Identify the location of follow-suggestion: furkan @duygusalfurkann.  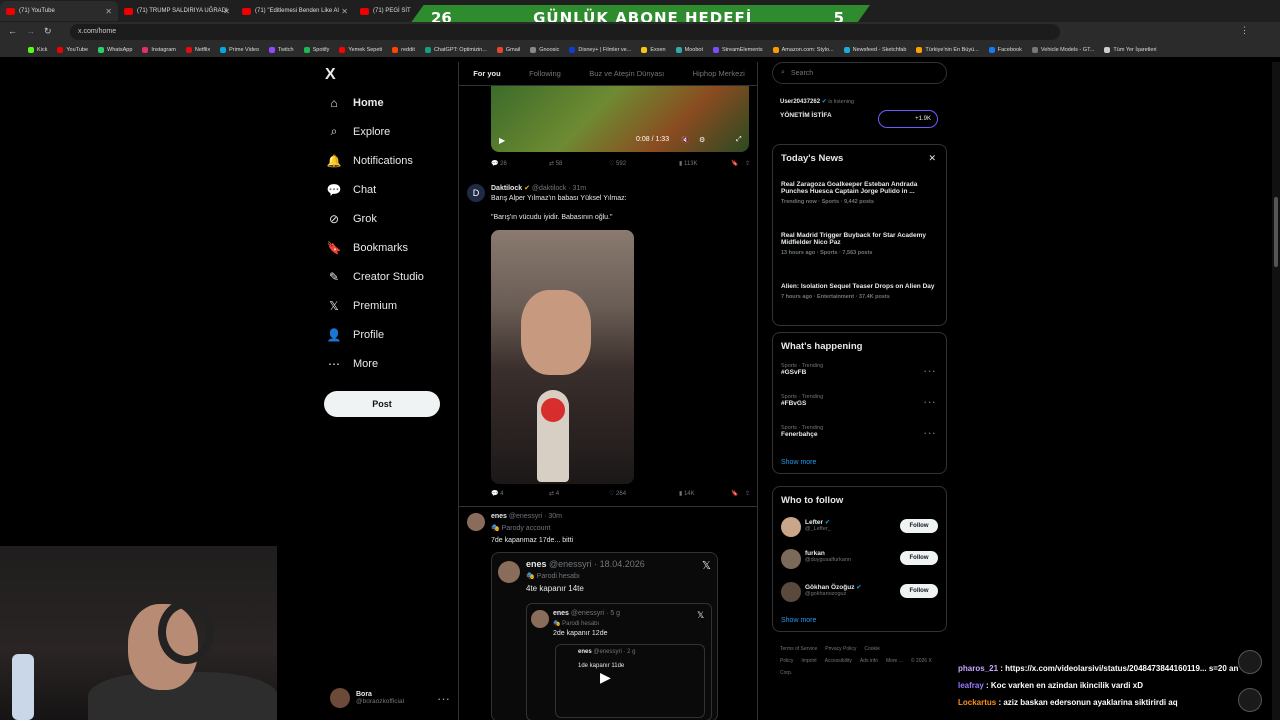
(828, 556).